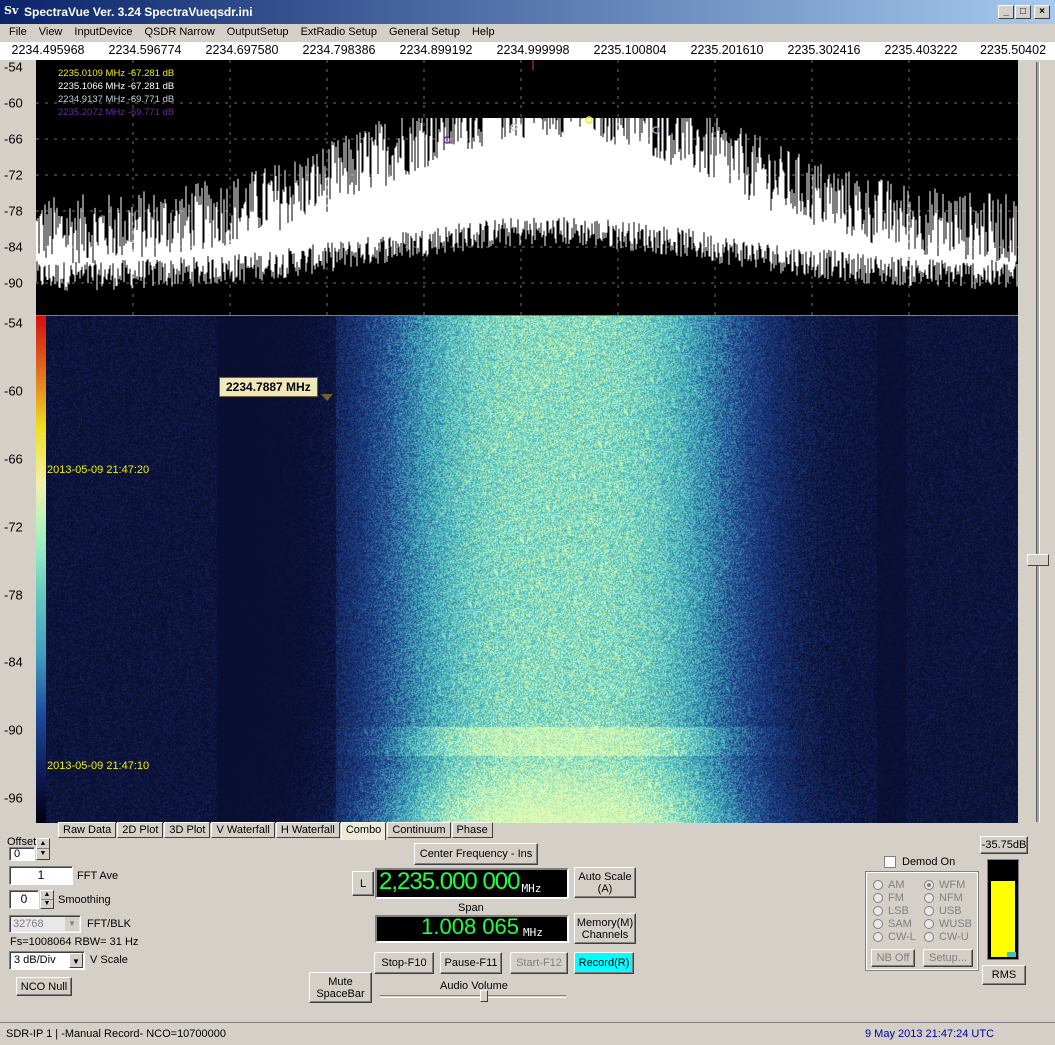 The height and width of the screenshot is (1045, 1055). I want to click on fft-ave-label: FFT Ave, so click(98, 876).